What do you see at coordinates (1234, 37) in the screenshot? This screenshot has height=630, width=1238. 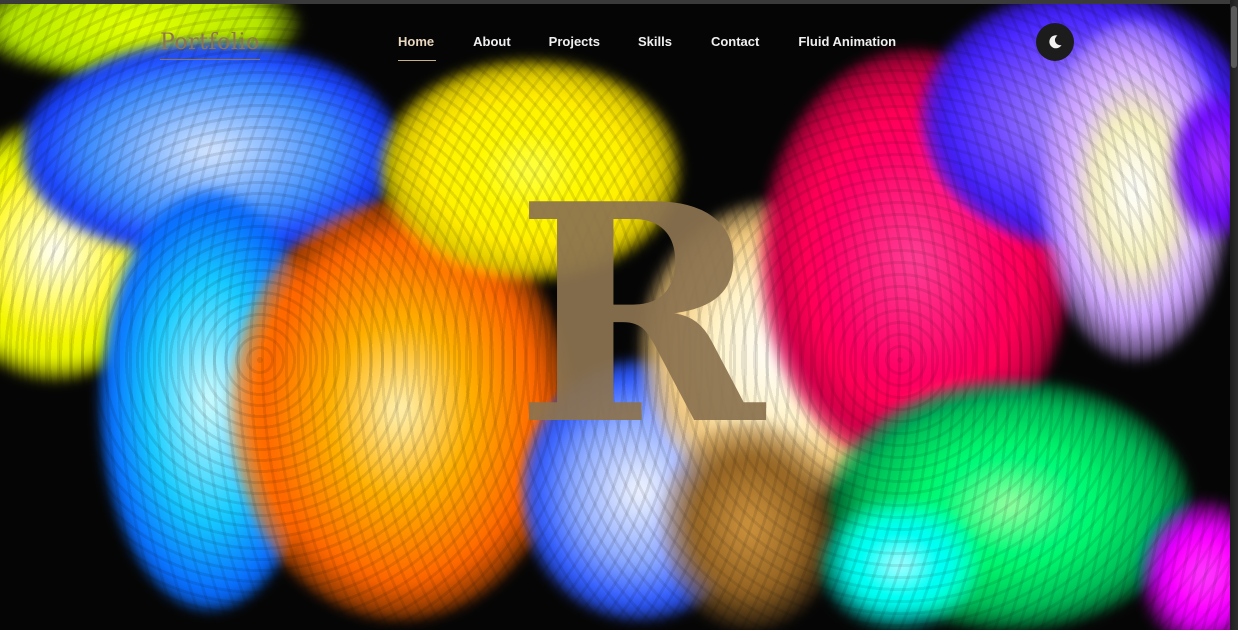 I see `scrollbar-thumb` at bounding box center [1234, 37].